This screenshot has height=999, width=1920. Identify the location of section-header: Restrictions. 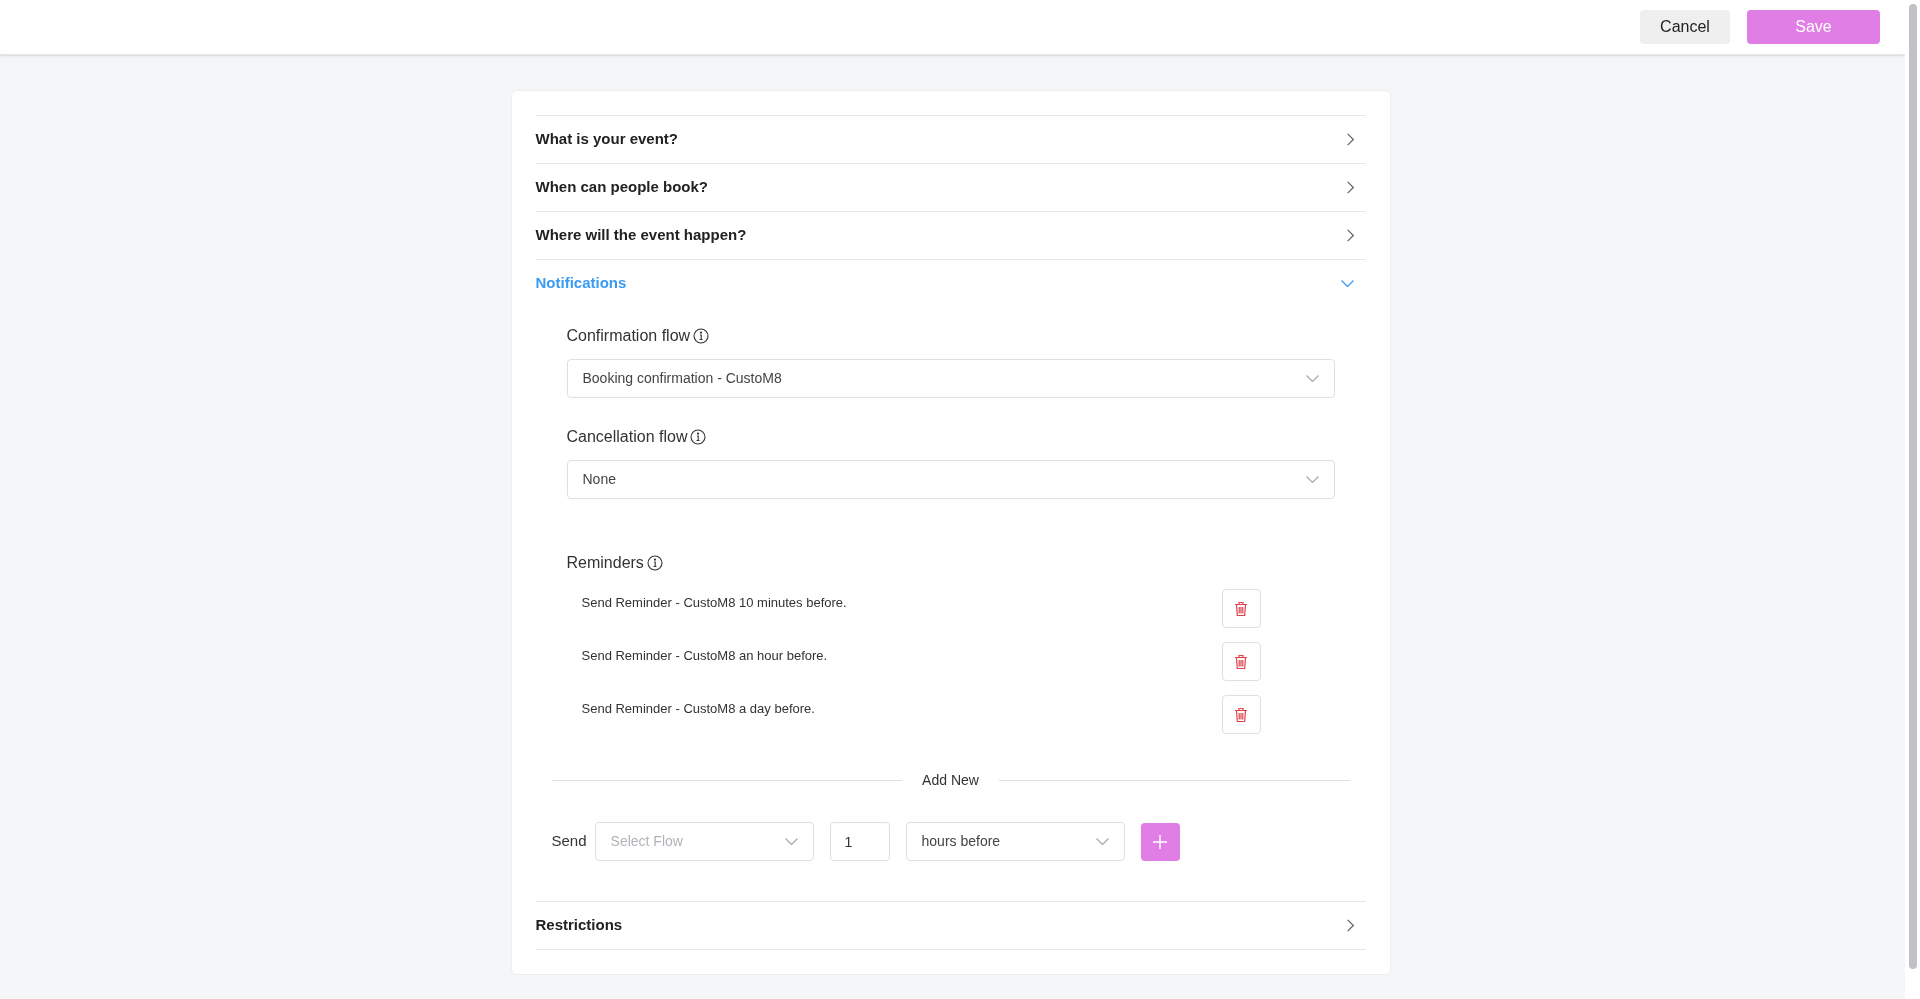
(950, 925).